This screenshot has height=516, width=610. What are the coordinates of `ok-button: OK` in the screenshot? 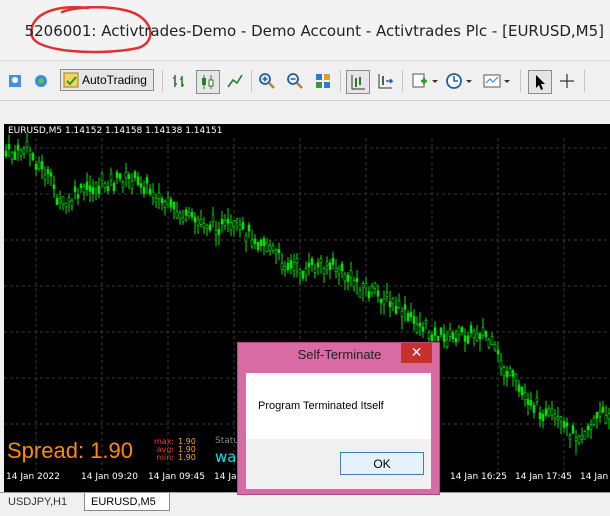 It's located at (382, 463).